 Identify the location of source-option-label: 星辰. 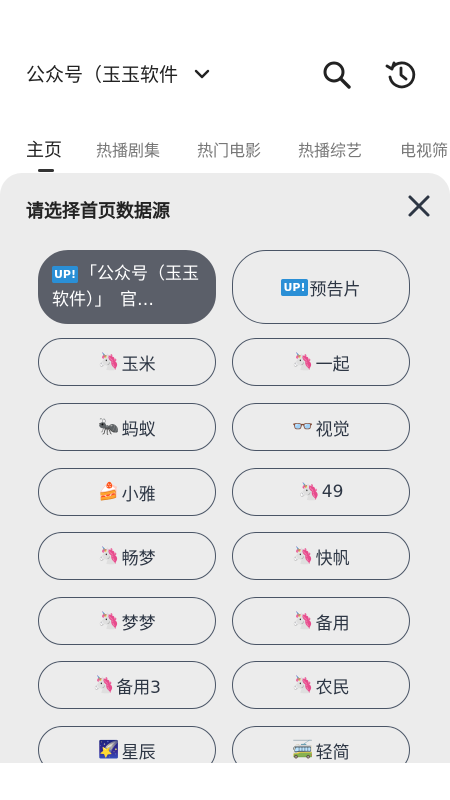
(138, 752).